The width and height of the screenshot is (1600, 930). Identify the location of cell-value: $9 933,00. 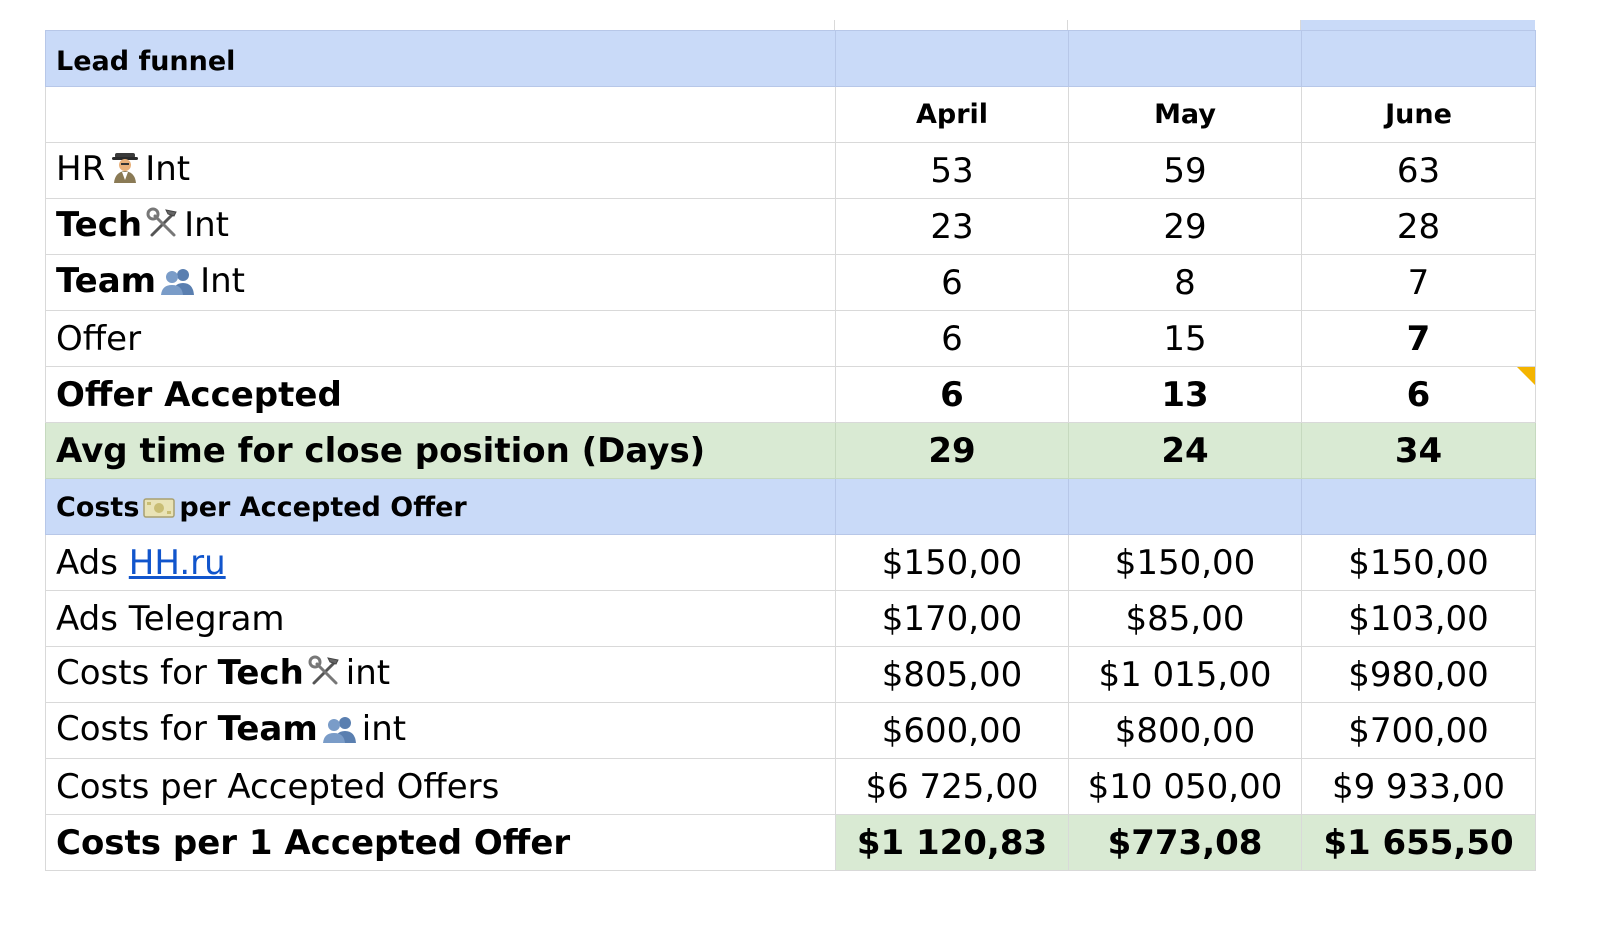
(1418, 786).